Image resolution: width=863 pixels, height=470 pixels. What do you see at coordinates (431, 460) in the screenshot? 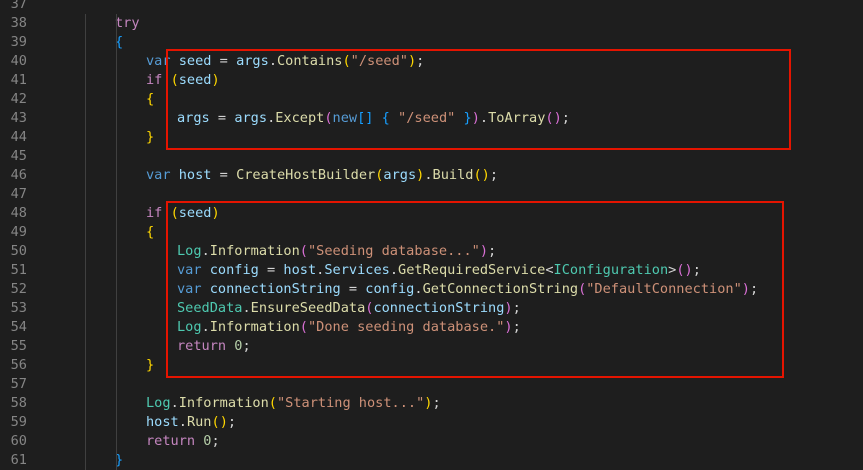
I see `code-line-61: 61}` at bounding box center [431, 460].